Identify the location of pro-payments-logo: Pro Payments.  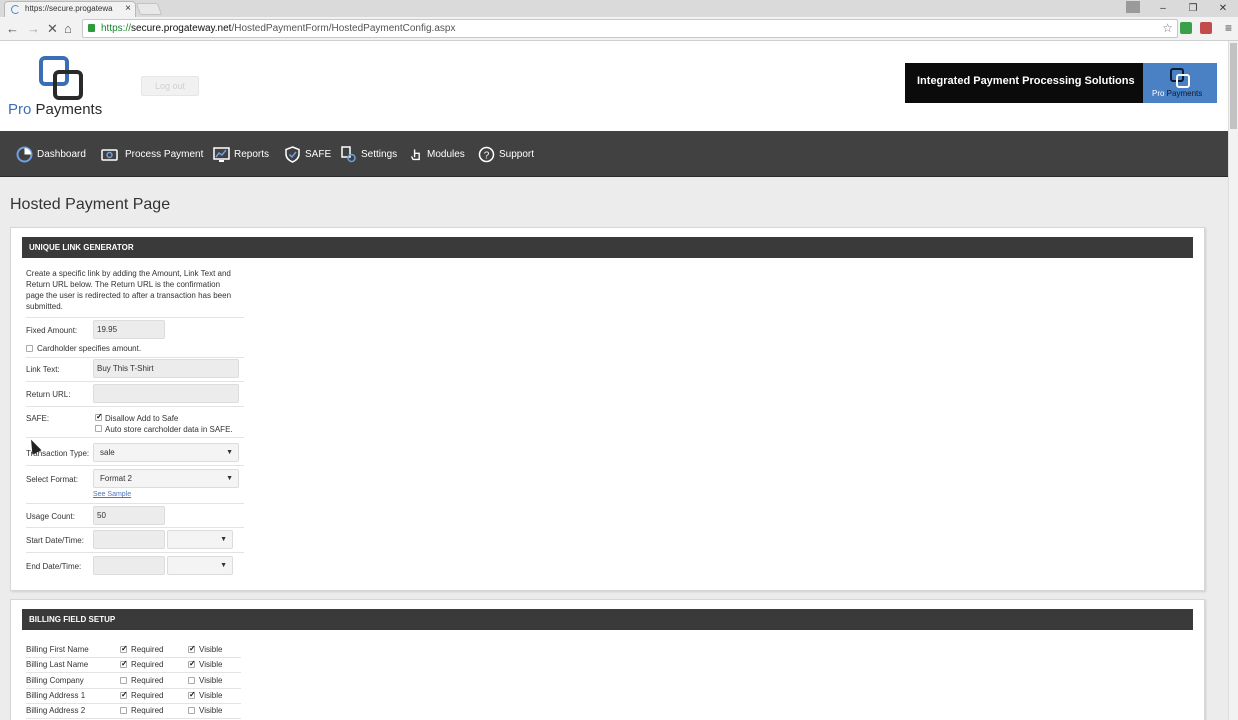
(64, 89).